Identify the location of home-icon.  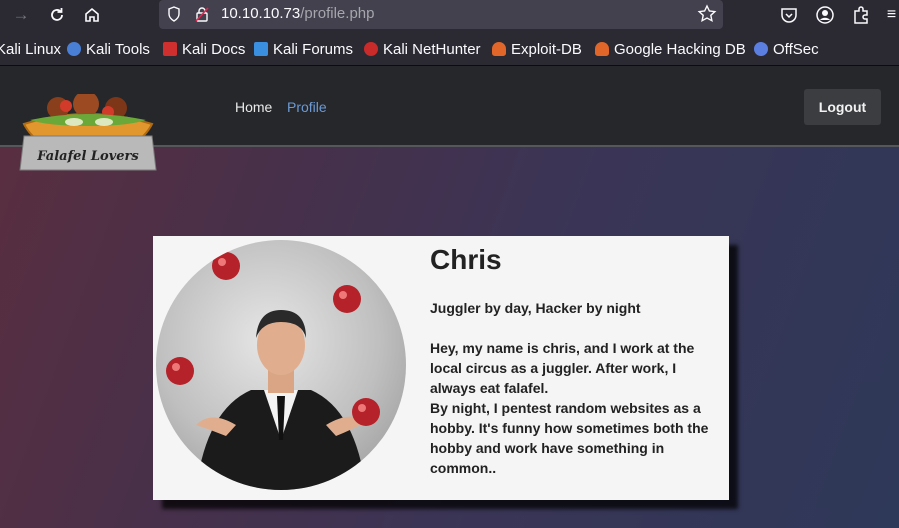
(92, 15).